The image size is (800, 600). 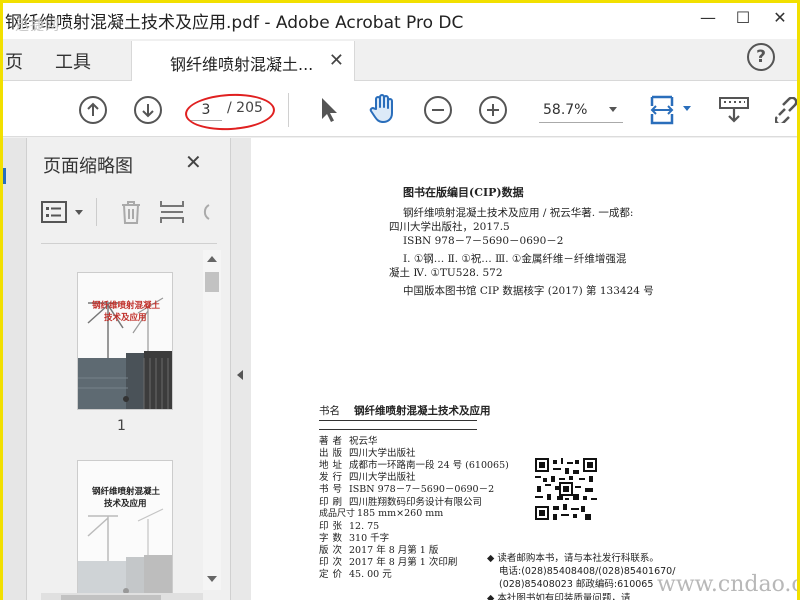 I want to click on tab-home: 页, so click(x=14, y=61).